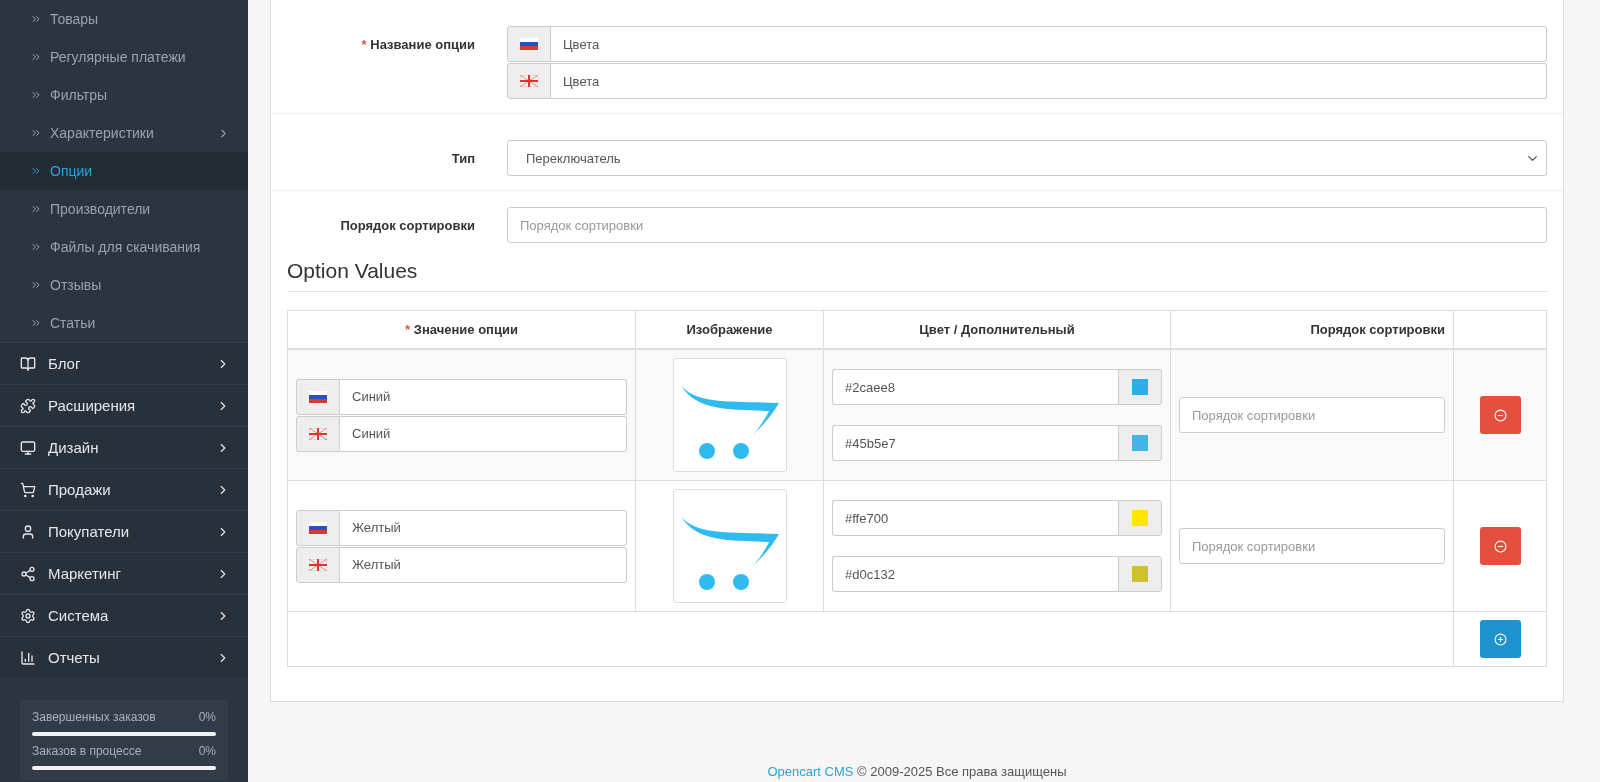 The width and height of the screenshot is (1600, 782). Describe the element at coordinates (124, 657) in the screenshot. I see `sidebar-menu-item: Отчеты` at that location.